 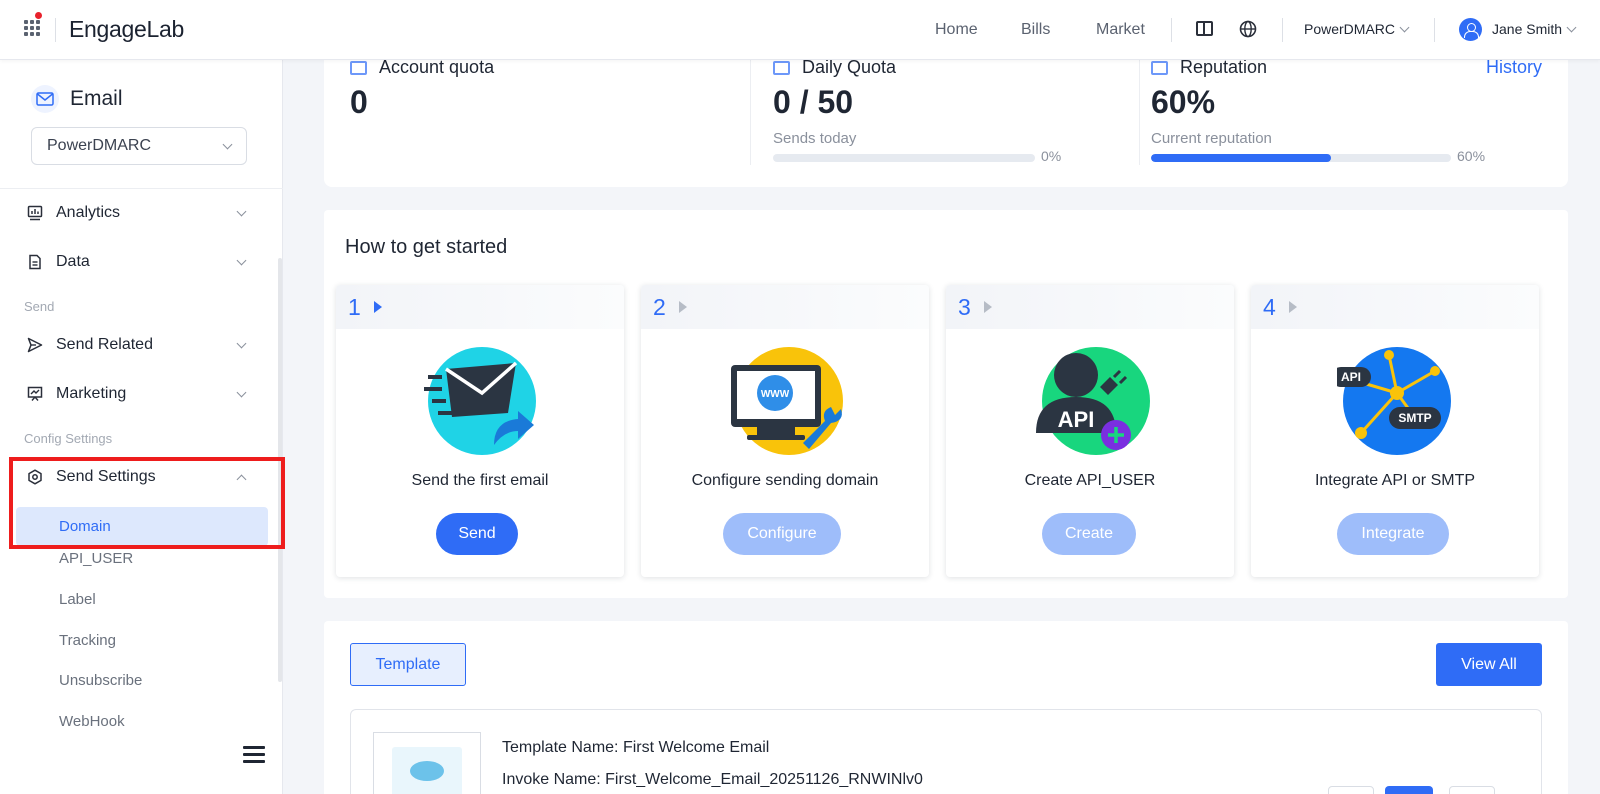 What do you see at coordinates (480, 307) in the screenshot?
I see `step-header: 1` at bounding box center [480, 307].